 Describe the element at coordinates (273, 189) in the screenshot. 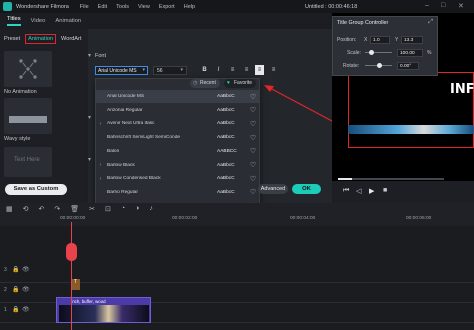

I see `advanced-button: Advanced` at that location.